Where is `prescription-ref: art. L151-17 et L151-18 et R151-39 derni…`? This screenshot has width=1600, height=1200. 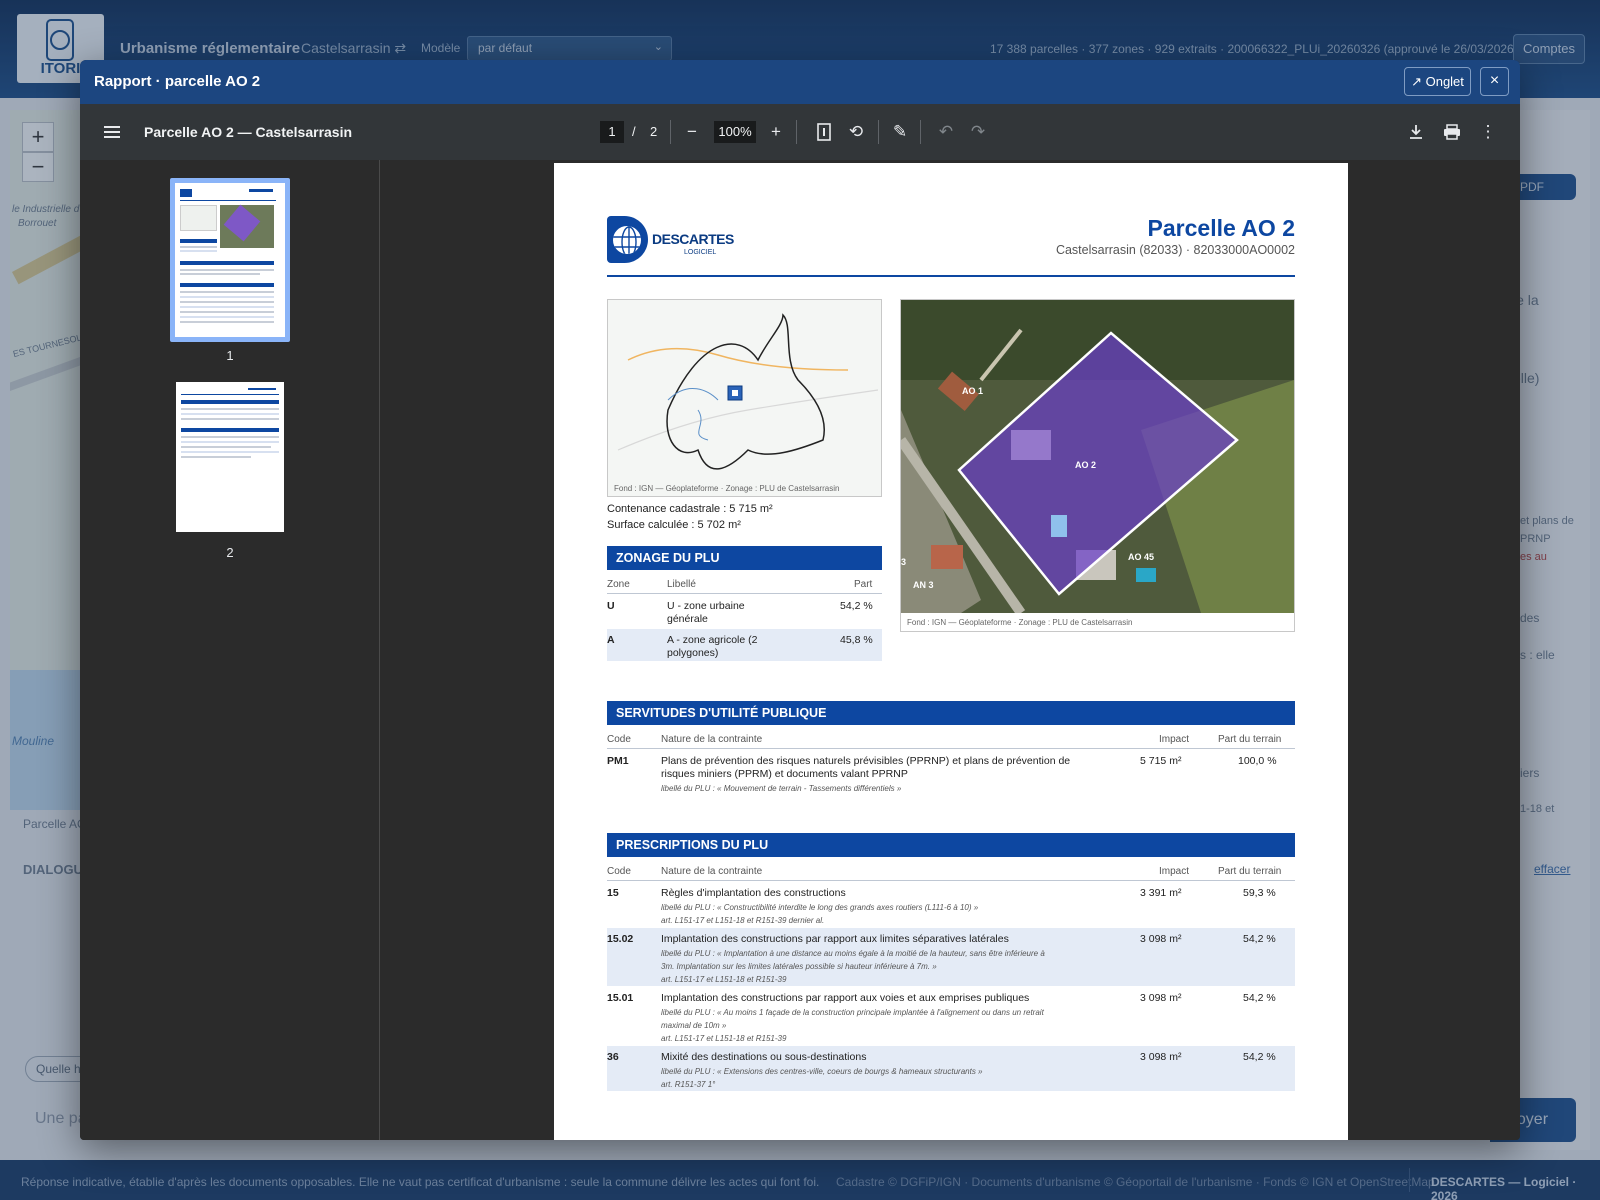
prescription-ref: art. L151-17 et L151-18 et R151-39 derni… is located at coordinates (743, 920).